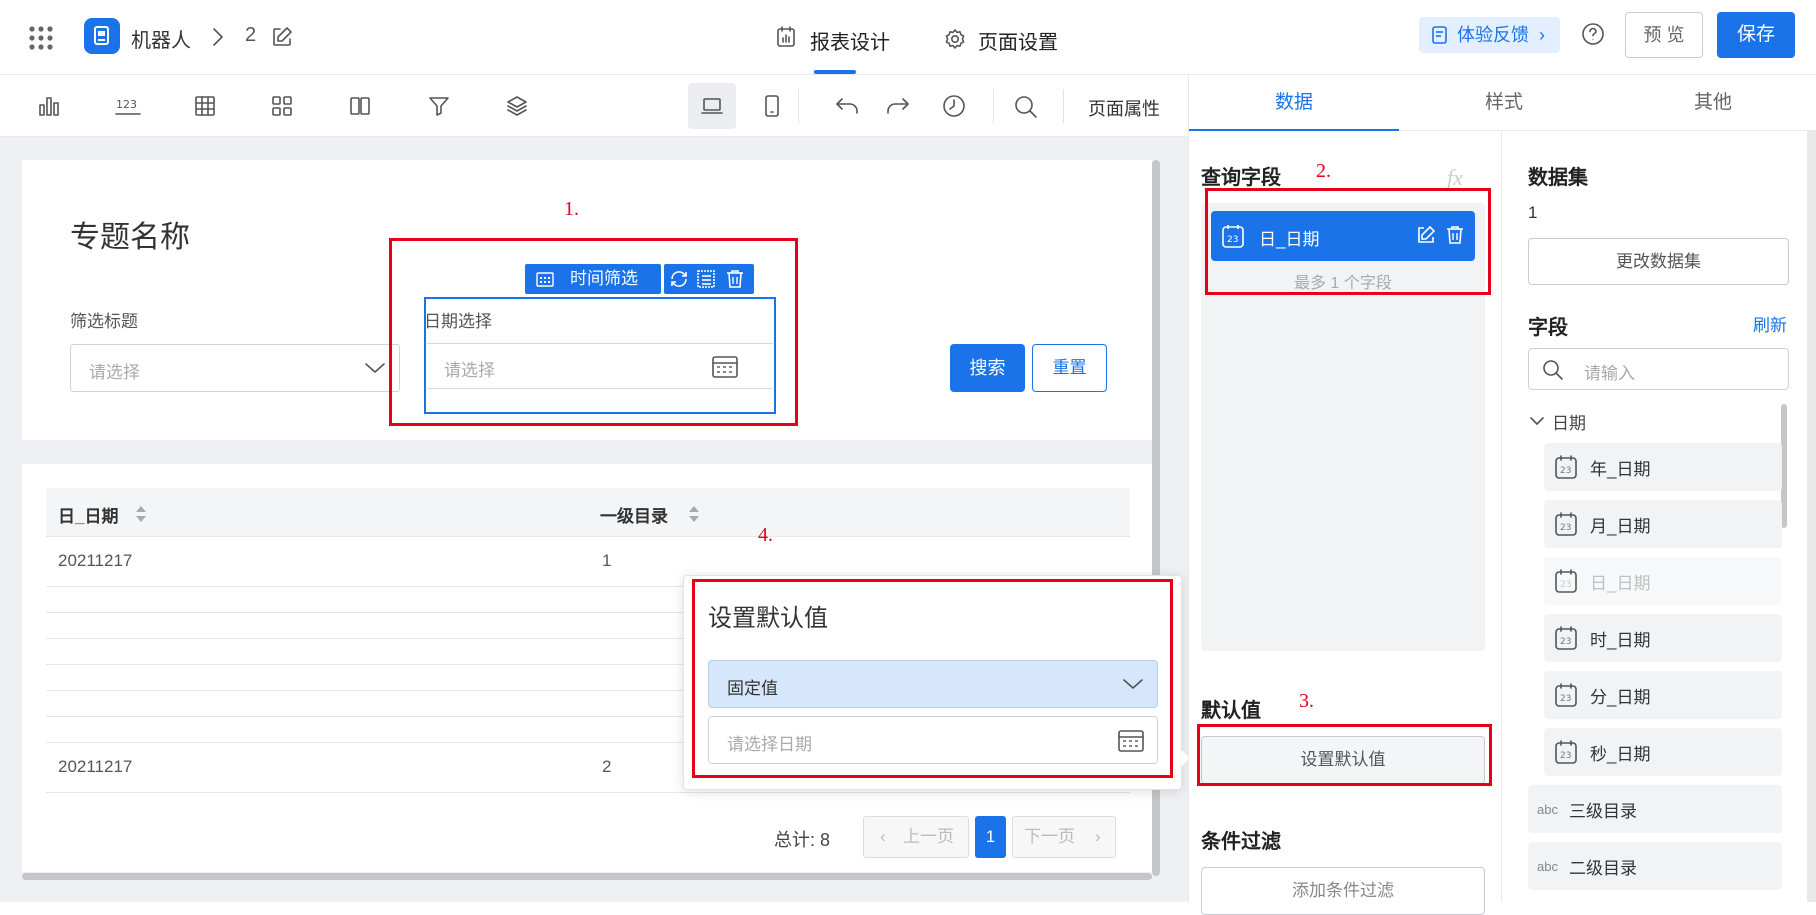 The height and width of the screenshot is (915, 1816). I want to click on table-cell: 20211217, so click(95, 560).